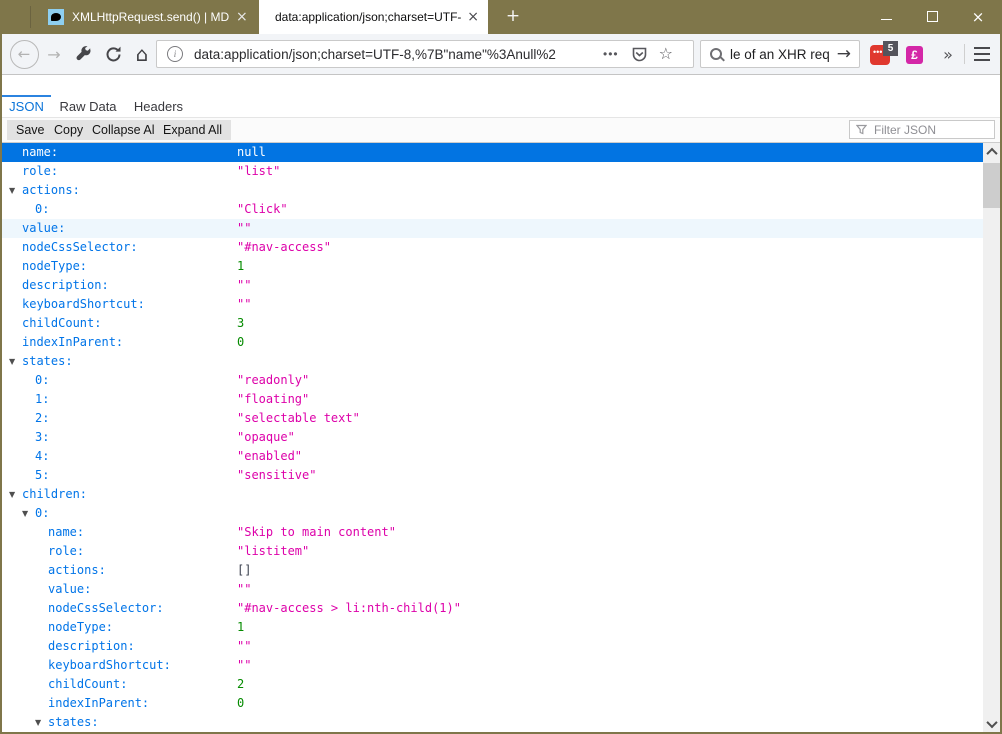 This screenshot has height=734, width=1002. What do you see at coordinates (47, 361) in the screenshot?
I see `tree-key: states:` at bounding box center [47, 361].